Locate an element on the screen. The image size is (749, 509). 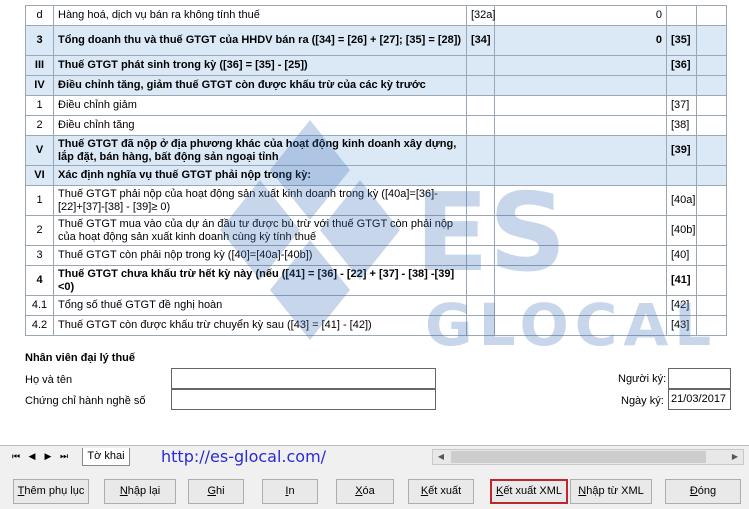
tab-to-khai: Tờ khai is located at coordinates (106, 457).